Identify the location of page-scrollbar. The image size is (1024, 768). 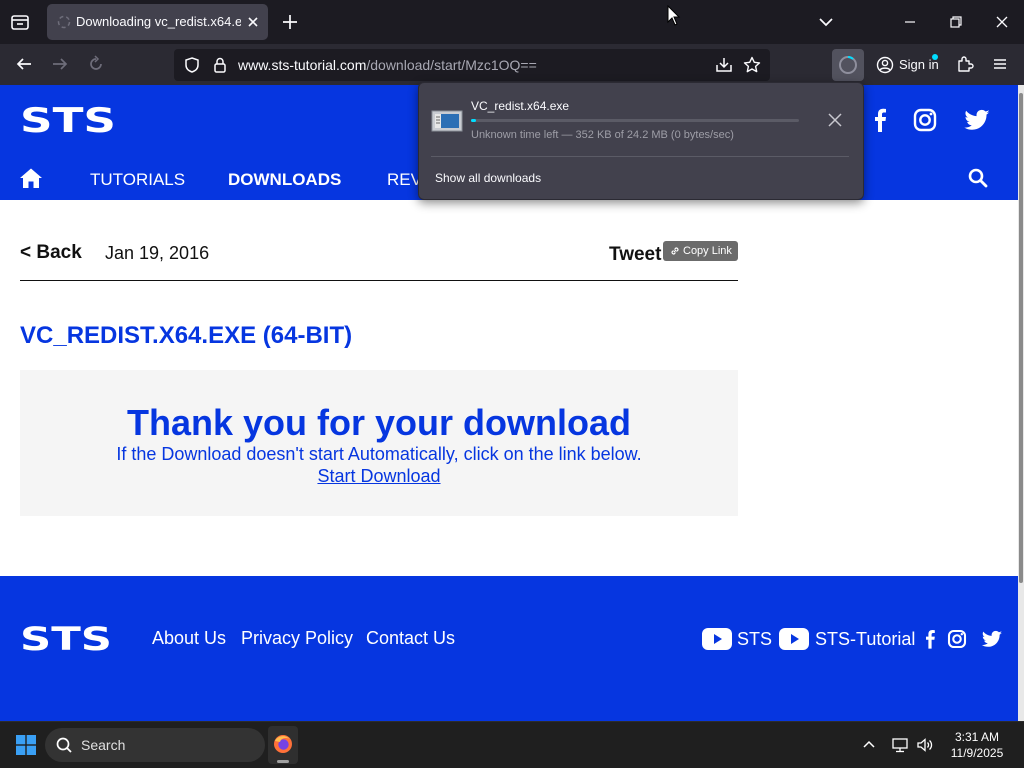
(1021, 403).